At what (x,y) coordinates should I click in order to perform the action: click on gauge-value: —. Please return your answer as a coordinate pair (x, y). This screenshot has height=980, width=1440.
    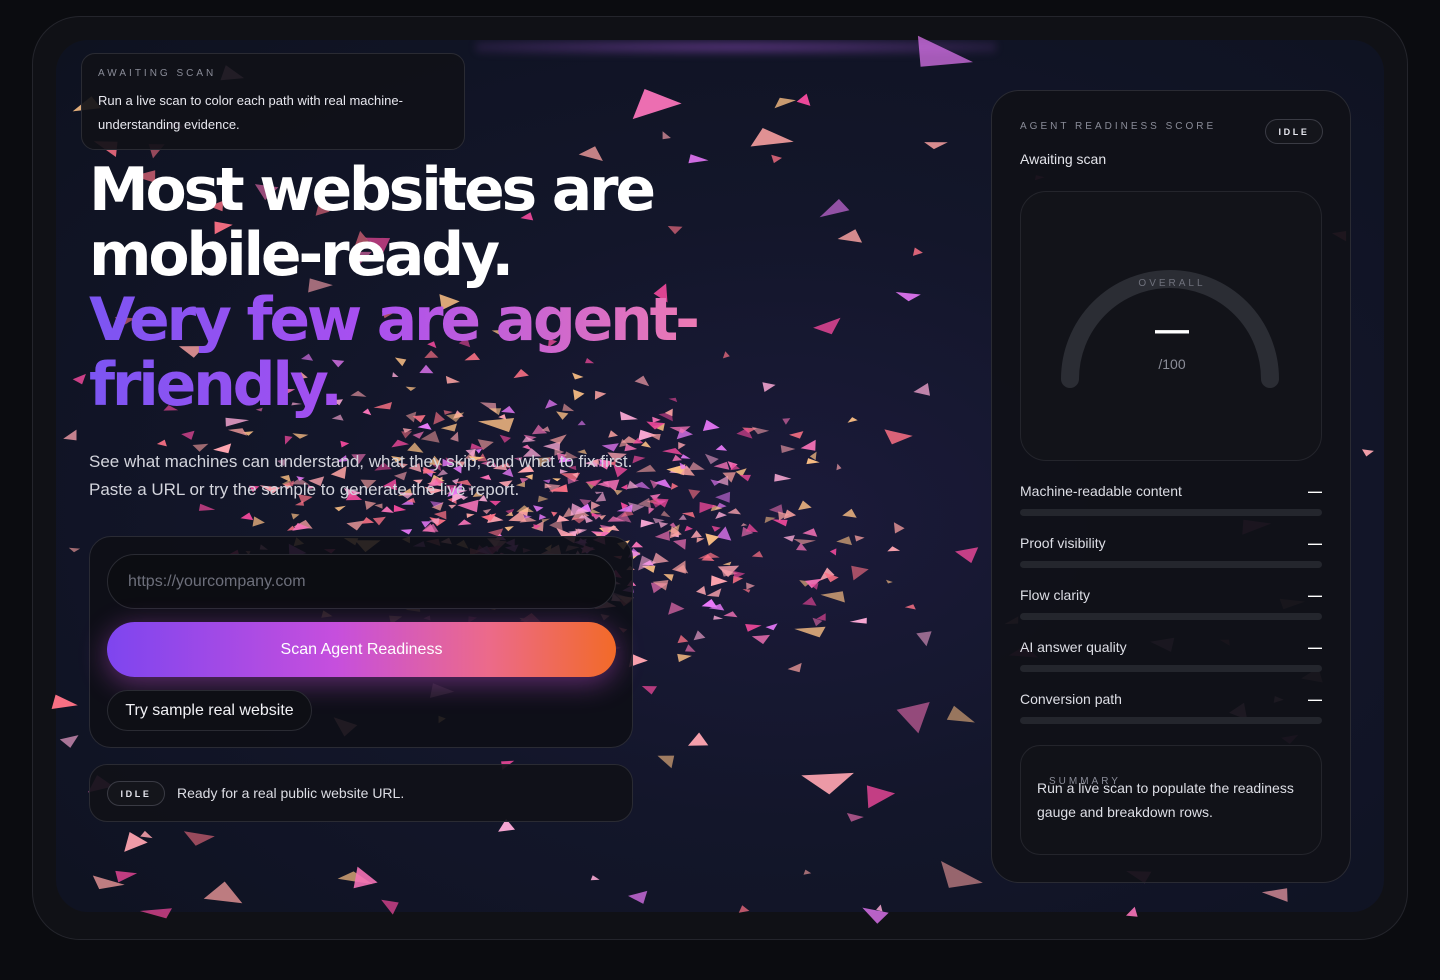
    Looking at the image, I should click on (1172, 330).